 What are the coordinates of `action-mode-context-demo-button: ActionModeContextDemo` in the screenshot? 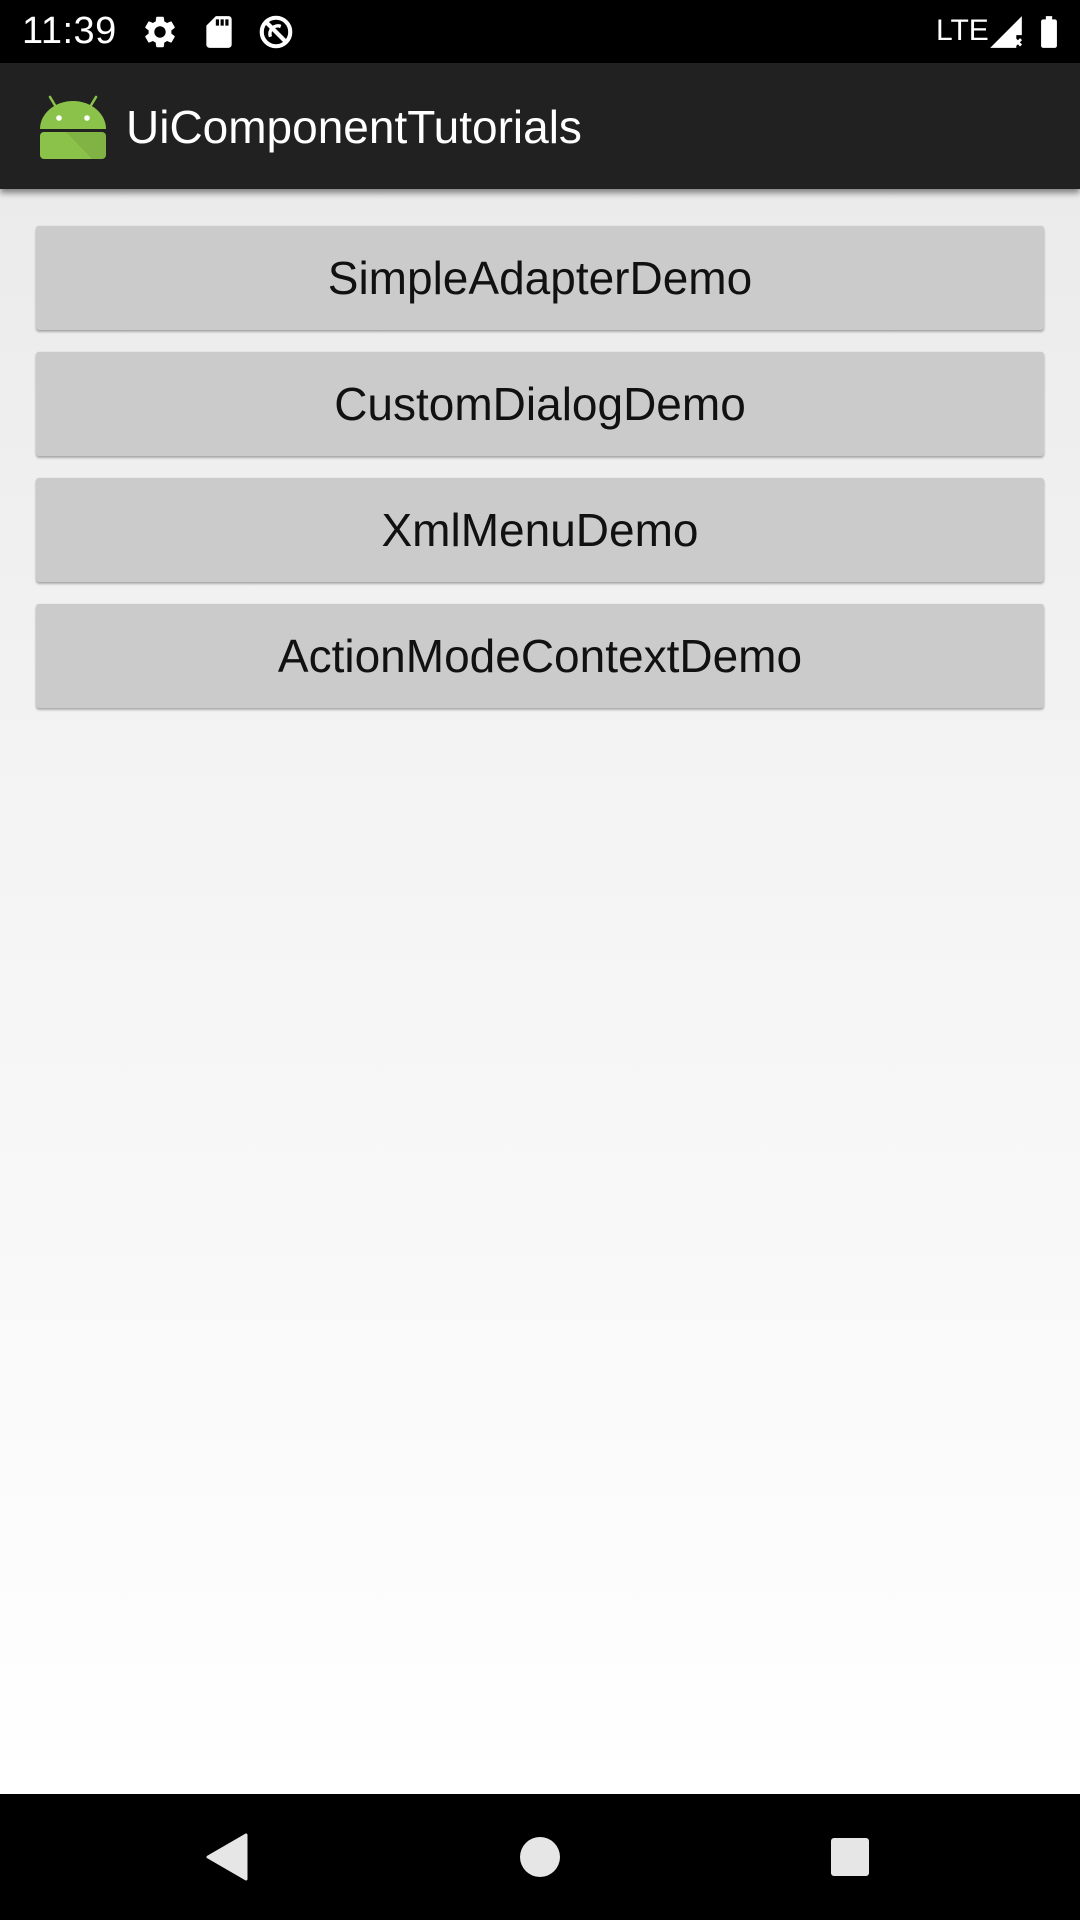 It's located at (540, 656).